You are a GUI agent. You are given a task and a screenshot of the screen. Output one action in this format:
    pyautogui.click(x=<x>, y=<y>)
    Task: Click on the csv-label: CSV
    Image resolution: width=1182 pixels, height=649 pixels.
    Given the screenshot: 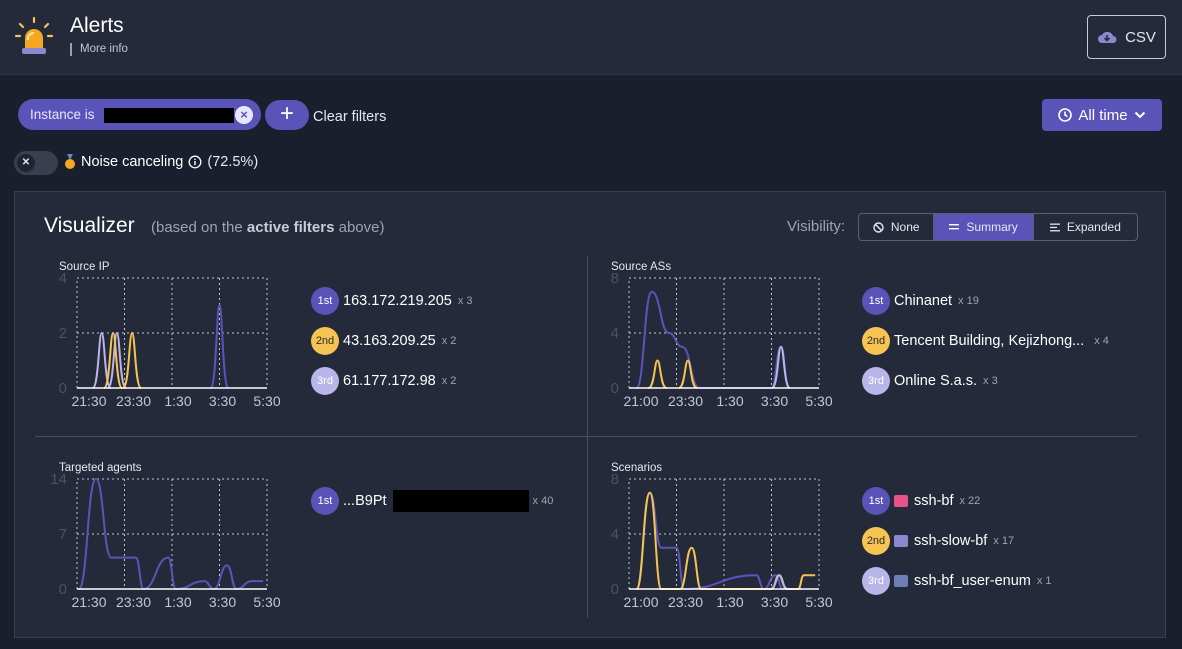 What is the action you would take?
    pyautogui.click(x=1140, y=37)
    